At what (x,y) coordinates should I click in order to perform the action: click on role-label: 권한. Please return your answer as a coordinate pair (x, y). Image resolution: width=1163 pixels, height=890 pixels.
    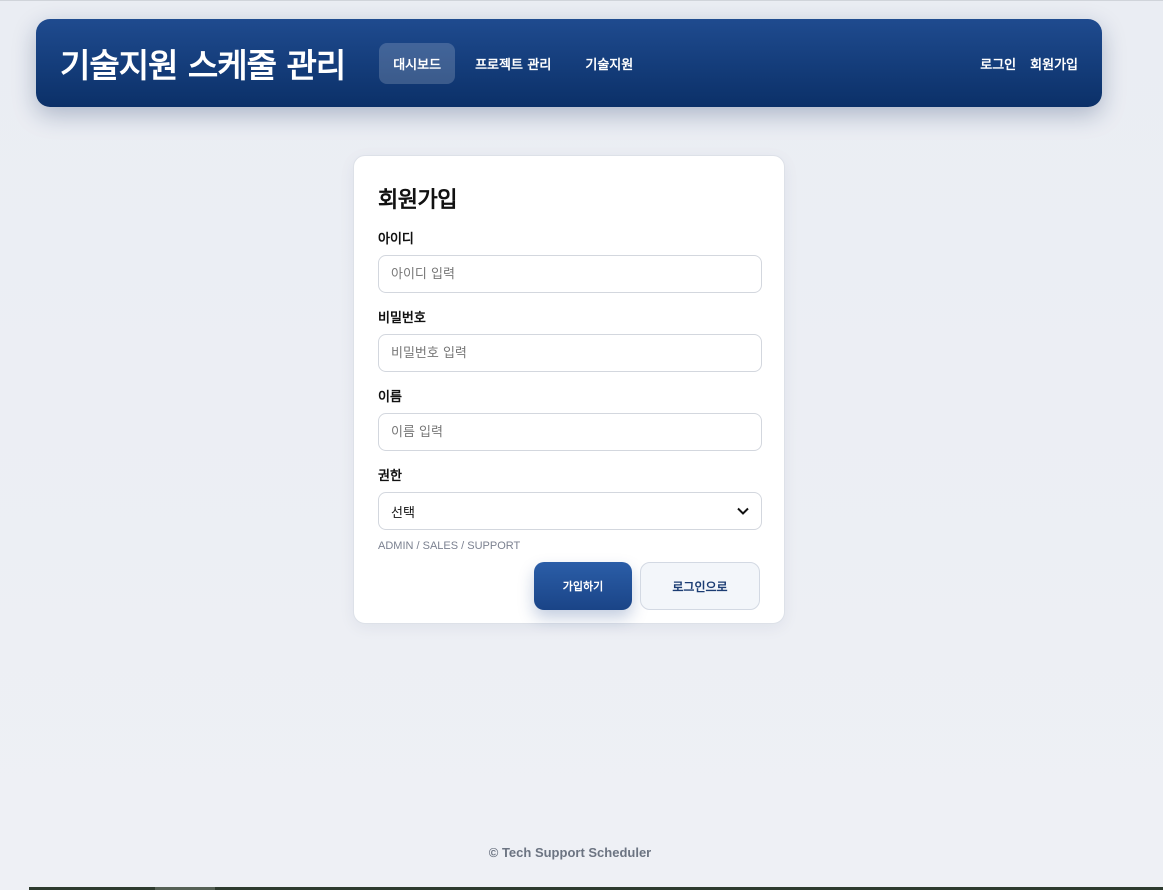
    Looking at the image, I should click on (390, 476).